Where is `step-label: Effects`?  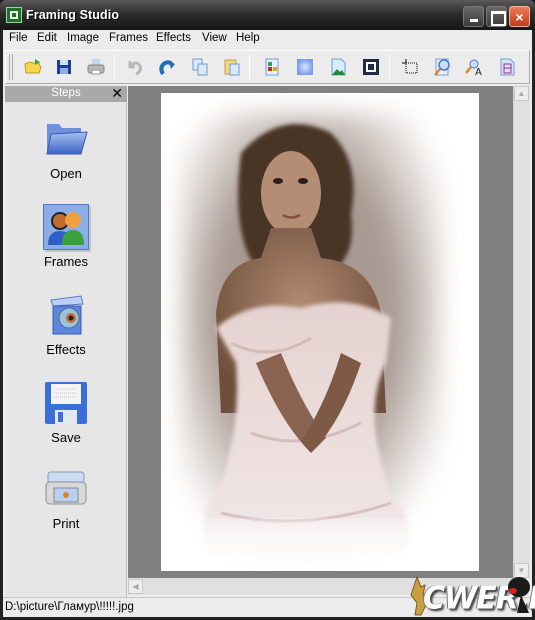
step-label: Effects is located at coordinates (66, 349).